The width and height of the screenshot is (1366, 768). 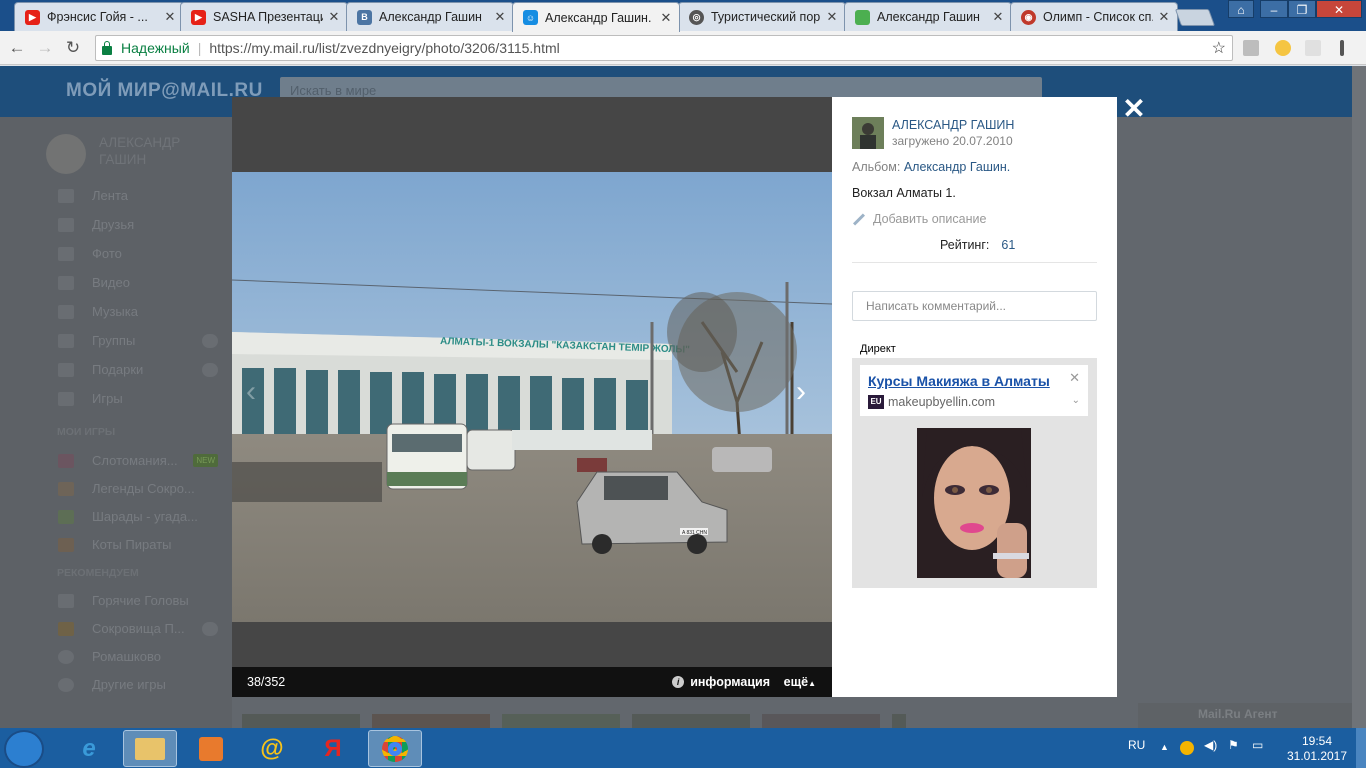 I want to click on menu-item-music: Музыка, so click(x=138, y=311).